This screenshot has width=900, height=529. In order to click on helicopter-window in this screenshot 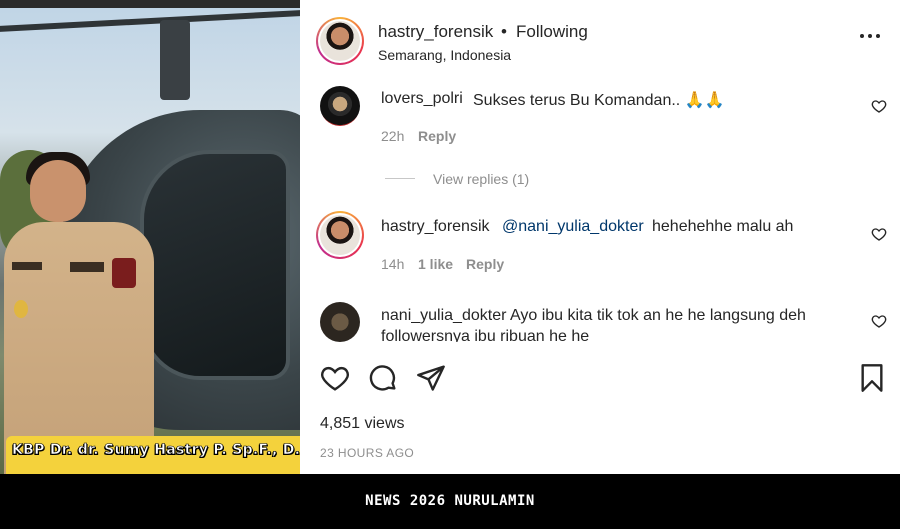, I will do `click(215, 265)`.